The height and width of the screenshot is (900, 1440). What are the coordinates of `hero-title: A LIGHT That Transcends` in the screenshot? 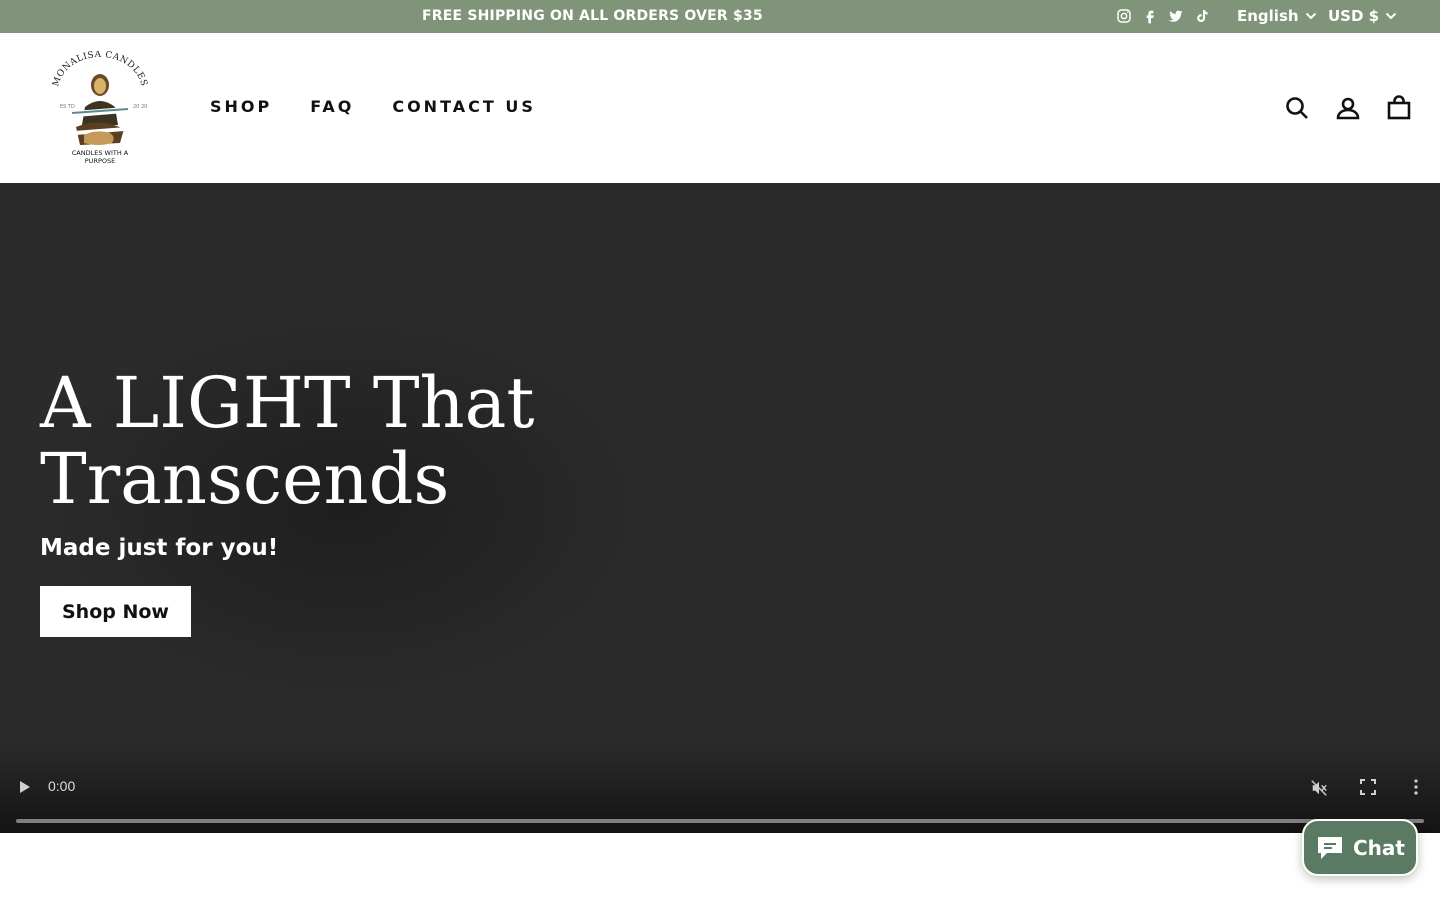 It's located at (287, 441).